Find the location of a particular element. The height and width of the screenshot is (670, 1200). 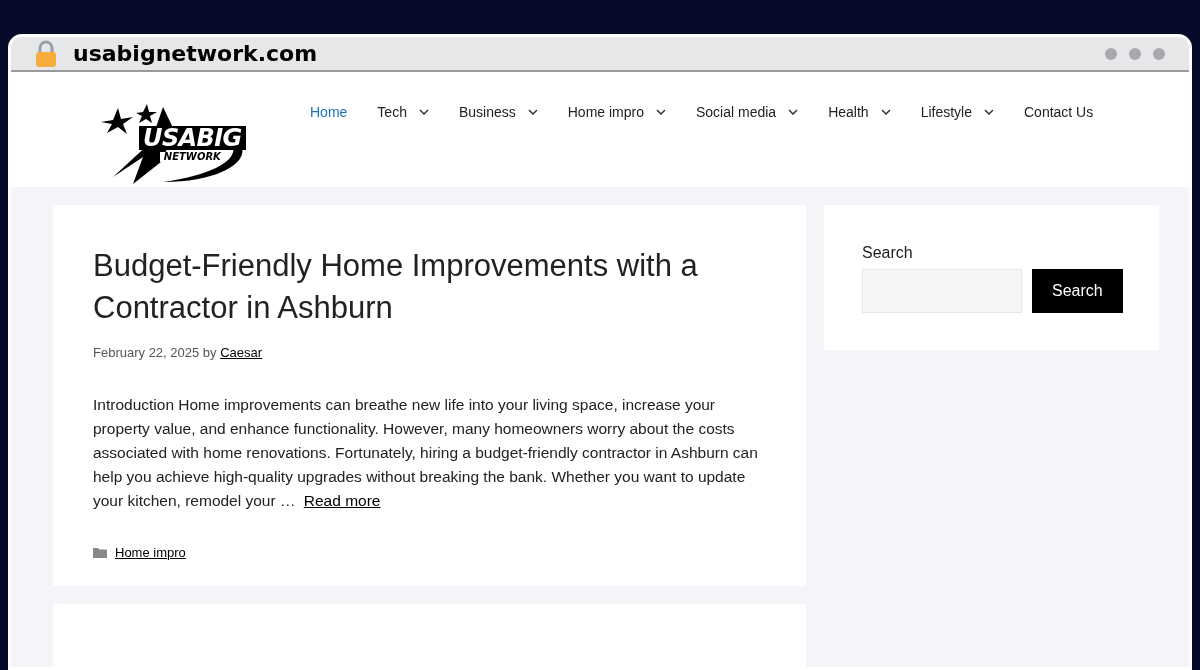

post-title: Budget-Friendly Home Improvements with a Contractor in Ashburn is located at coordinates (429, 287).